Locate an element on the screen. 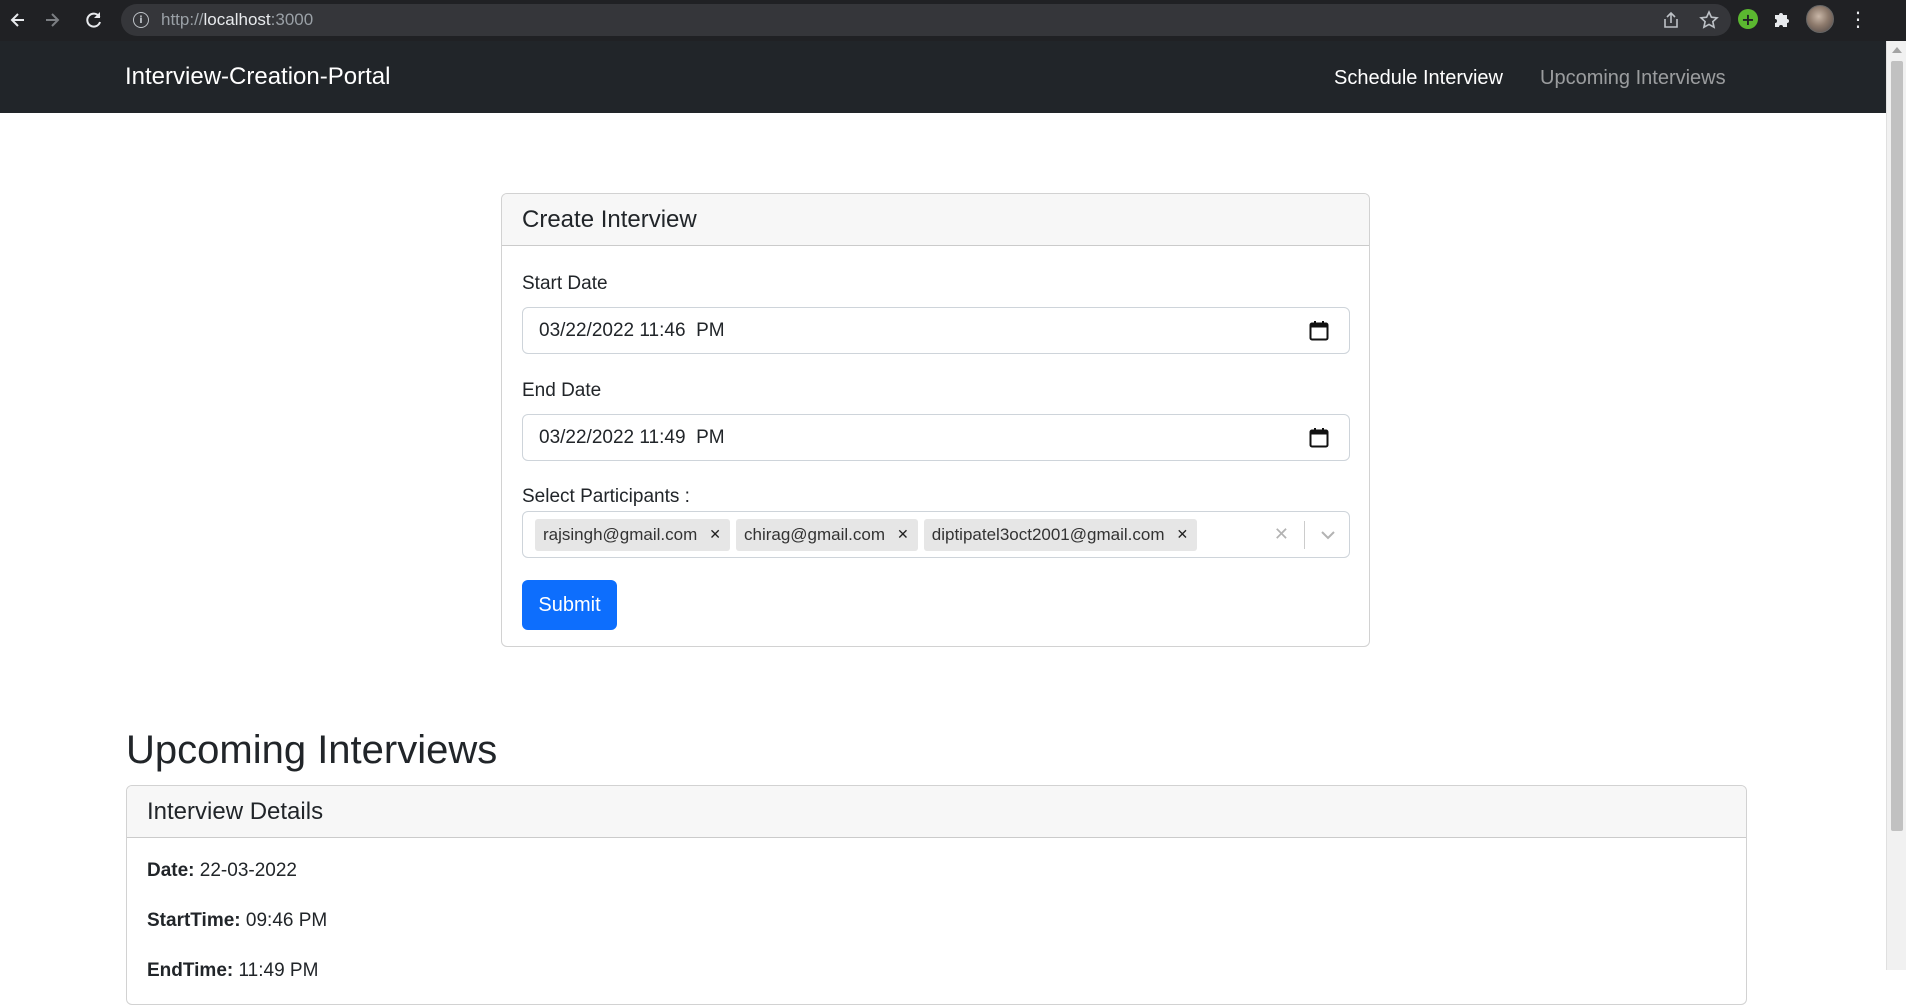 The width and height of the screenshot is (1906, 1005). scrollbar-thumb is located at coordinates (1897, 446).